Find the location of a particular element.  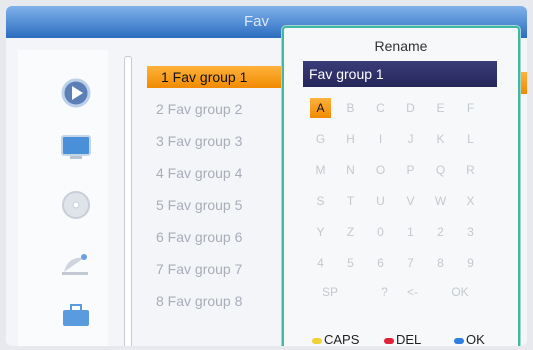

fav-group-item: 5 Fav group 5 is located at coordinates (221, 205).